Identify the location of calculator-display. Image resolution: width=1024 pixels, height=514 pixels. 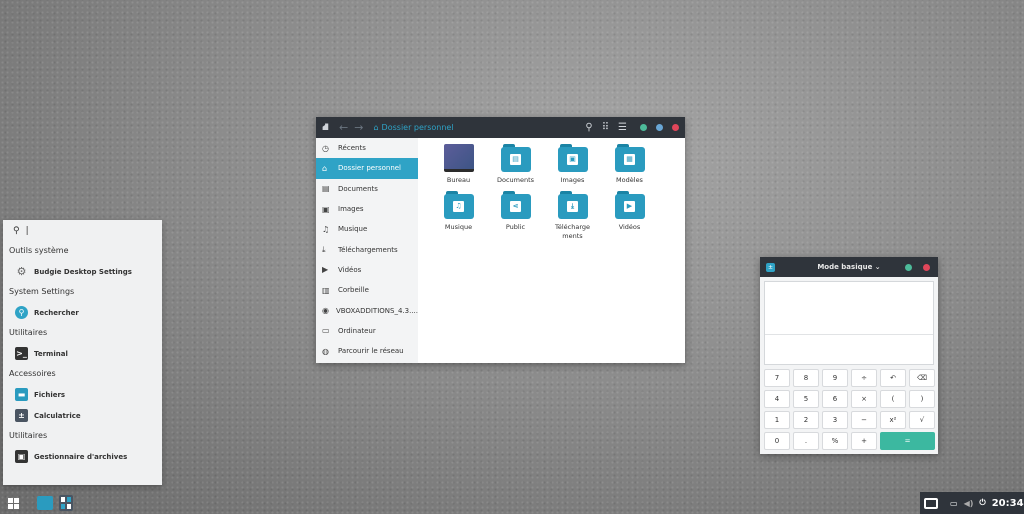
(849, 323).